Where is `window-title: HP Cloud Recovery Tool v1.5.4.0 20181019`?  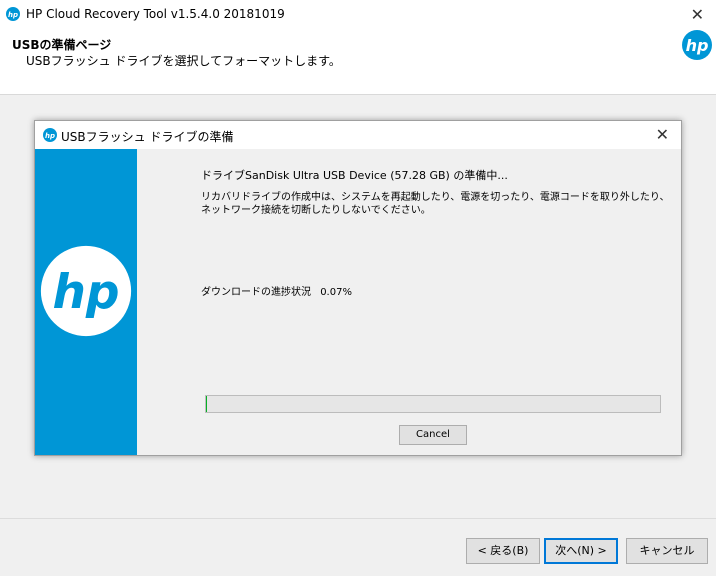 window-title: HP Cloud Recovery Tool v1.5.4.0 20181019 is located at coordinates (155, 14).